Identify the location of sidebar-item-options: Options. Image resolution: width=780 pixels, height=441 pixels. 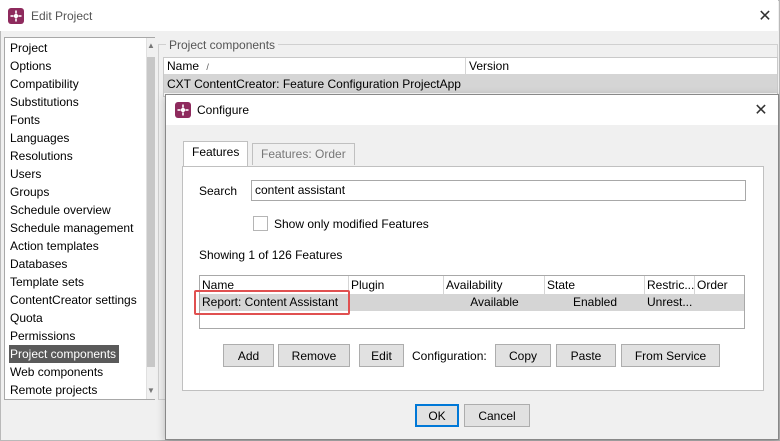
(31, 66).